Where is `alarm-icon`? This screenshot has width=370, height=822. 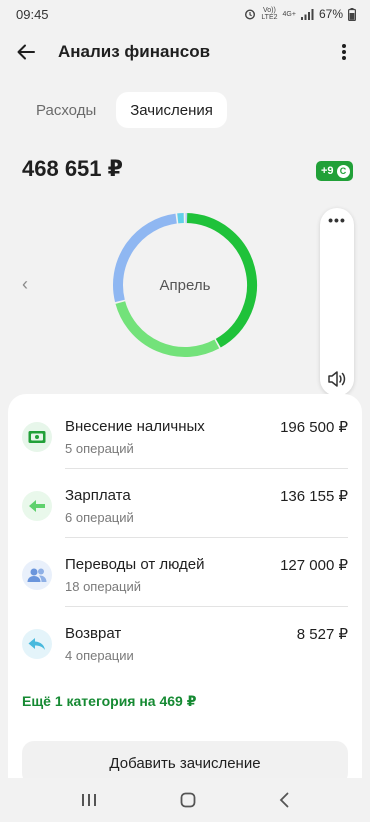 alarm-icon is located at coordinates (250, 14).